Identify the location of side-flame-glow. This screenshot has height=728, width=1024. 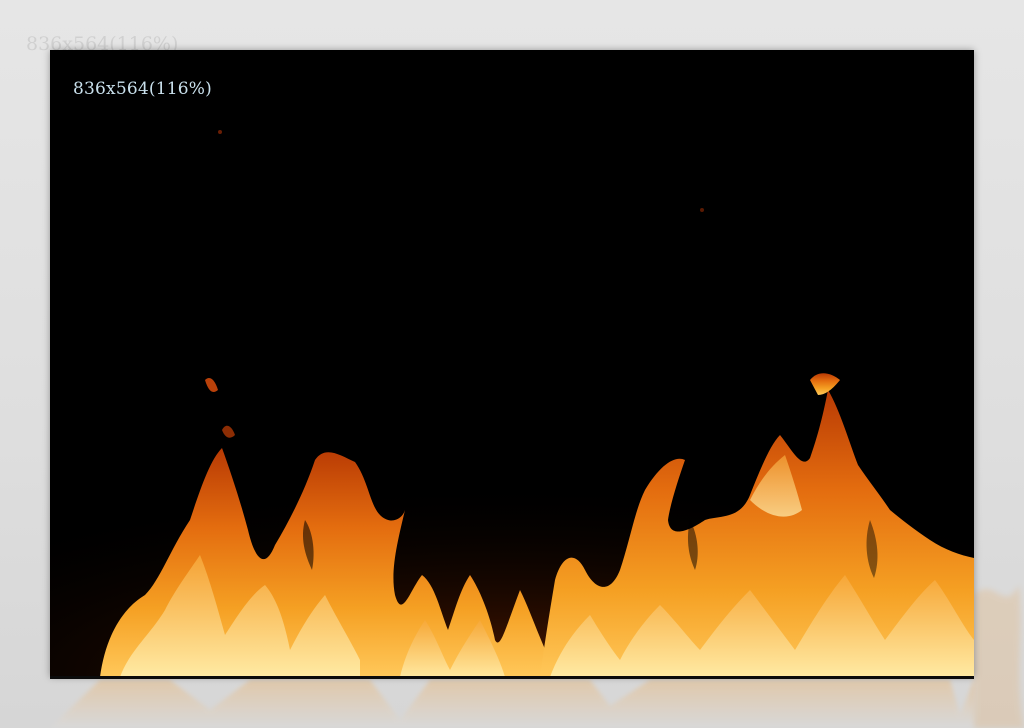
(999, 641).